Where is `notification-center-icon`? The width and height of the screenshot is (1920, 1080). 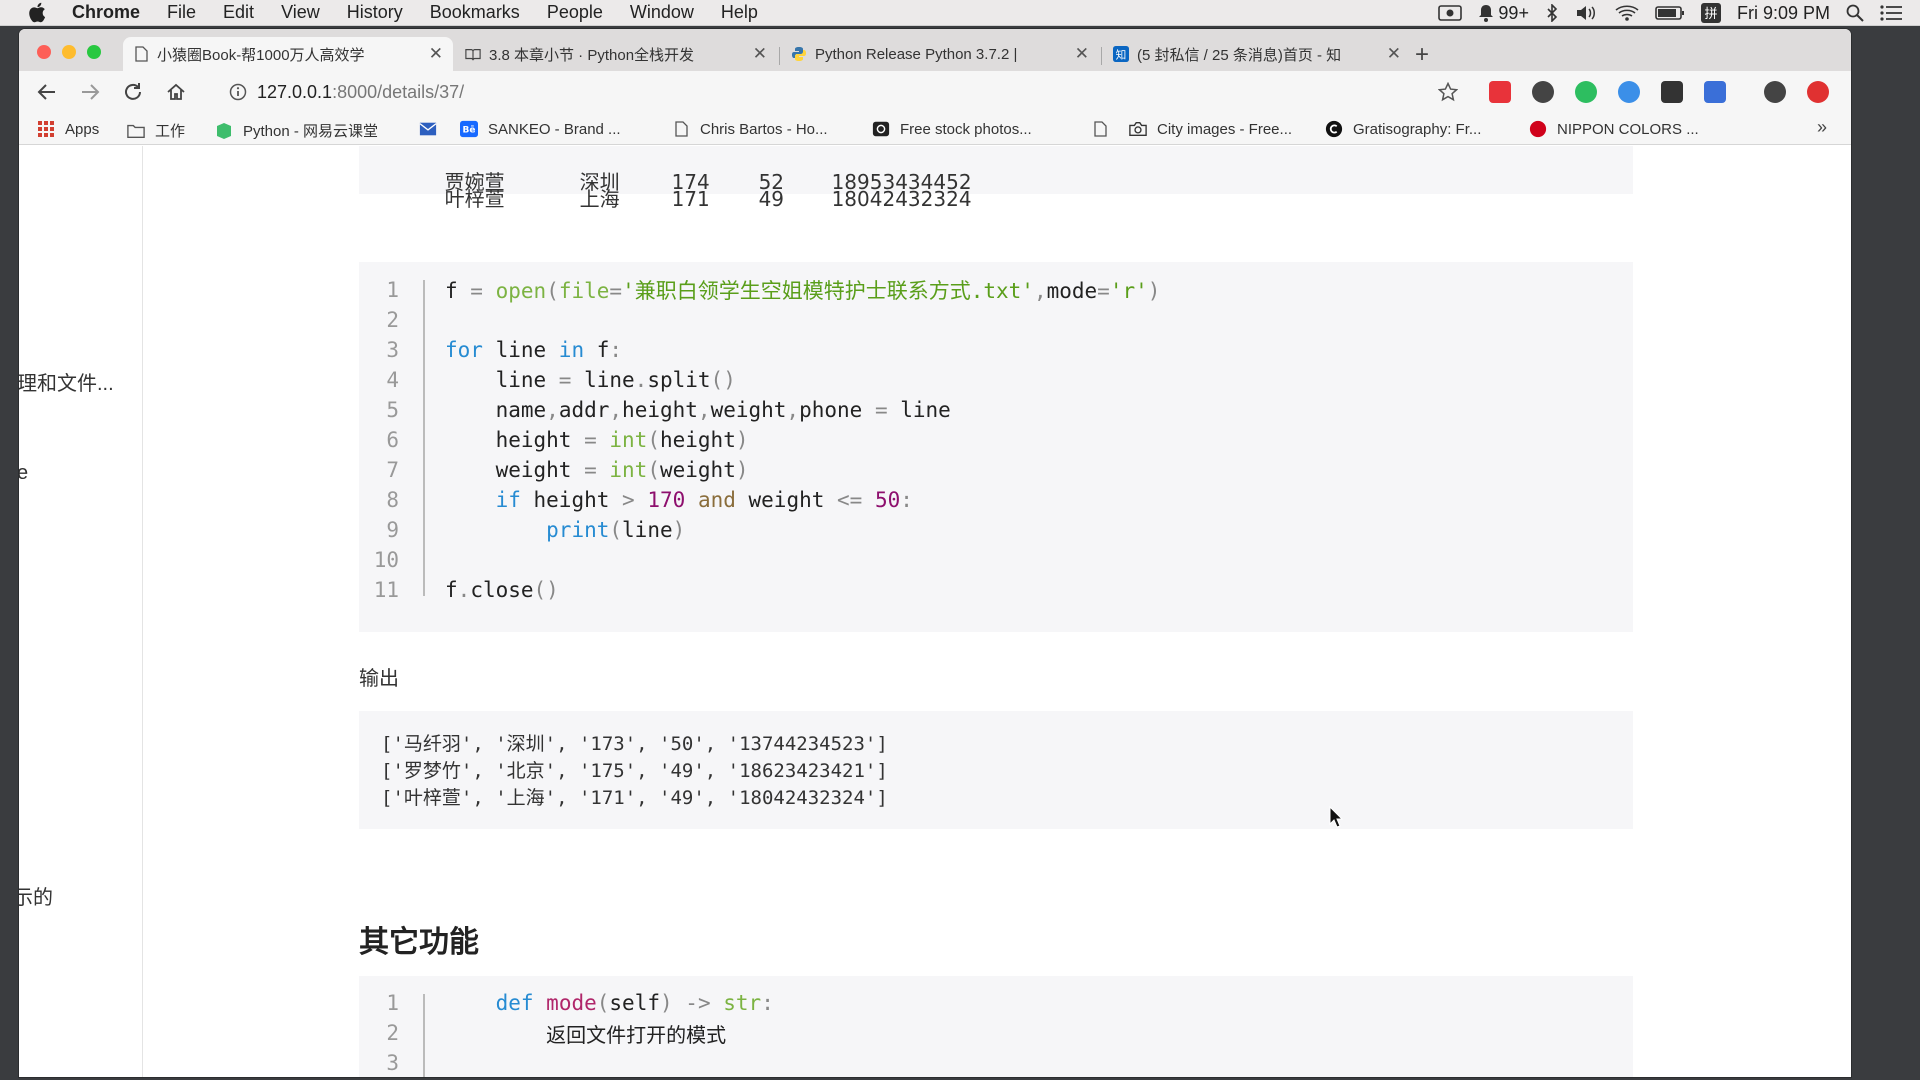
notification-center-icon is located at coordinates (1891, 13).